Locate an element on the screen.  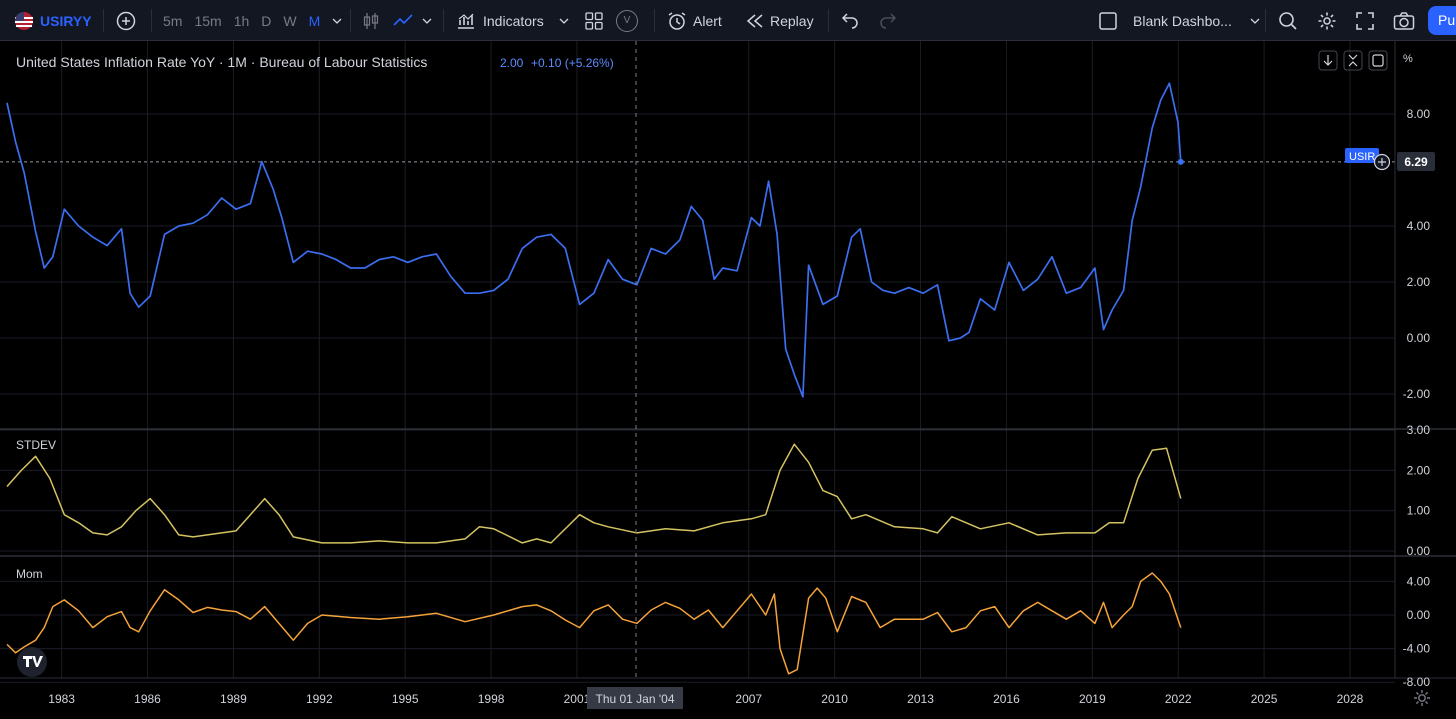
y-tick-label: 1.00 is located at coordinates (1419, 511).